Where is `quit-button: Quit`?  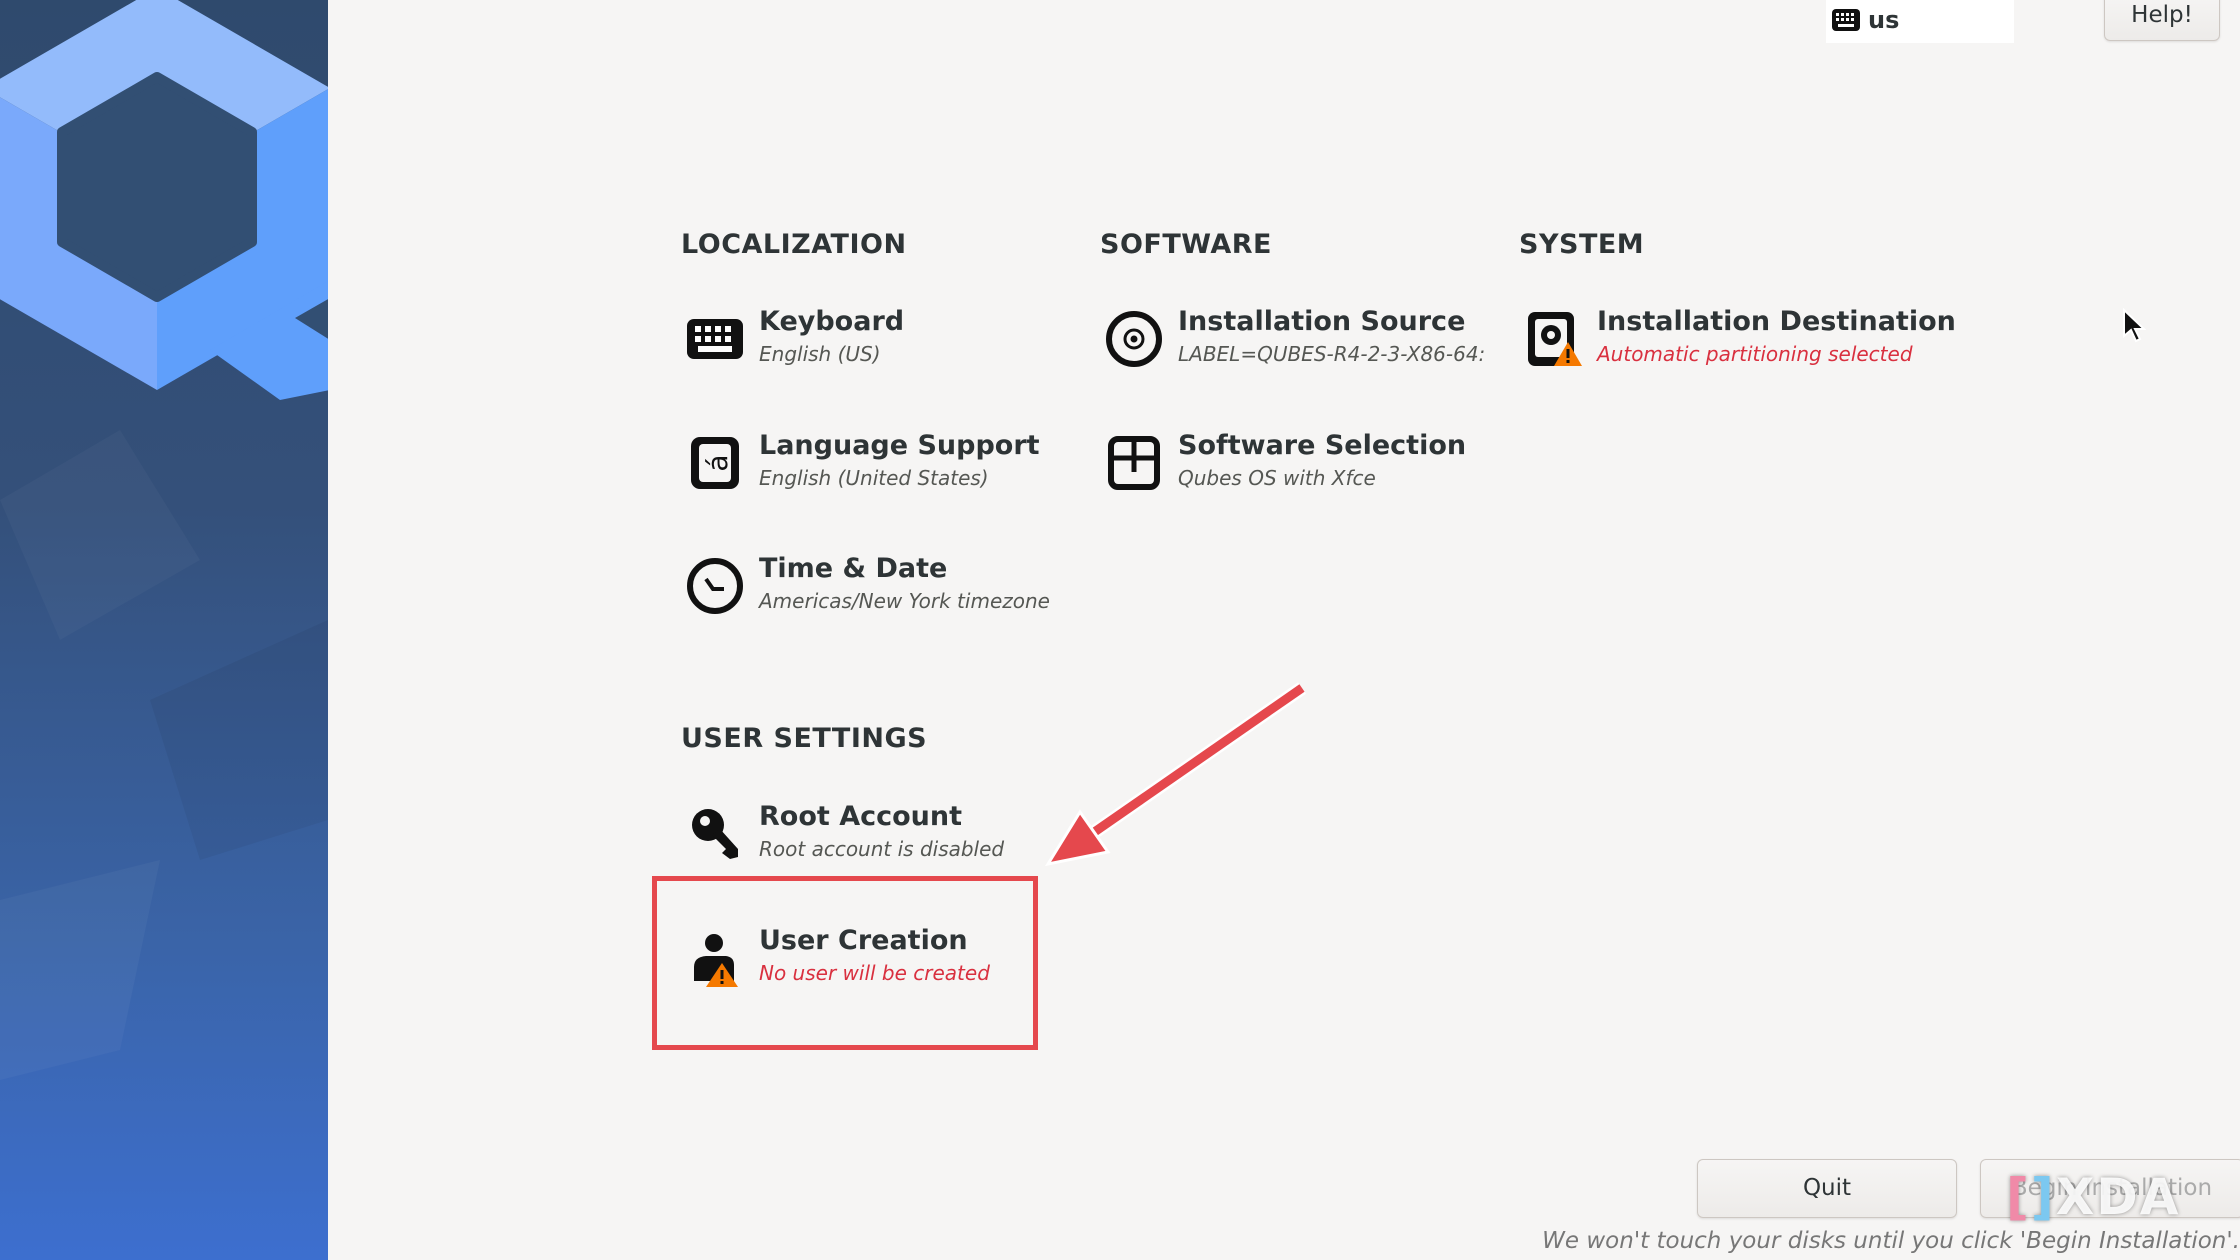 quit-button: Quit is located at coordinates (1827, 1188).